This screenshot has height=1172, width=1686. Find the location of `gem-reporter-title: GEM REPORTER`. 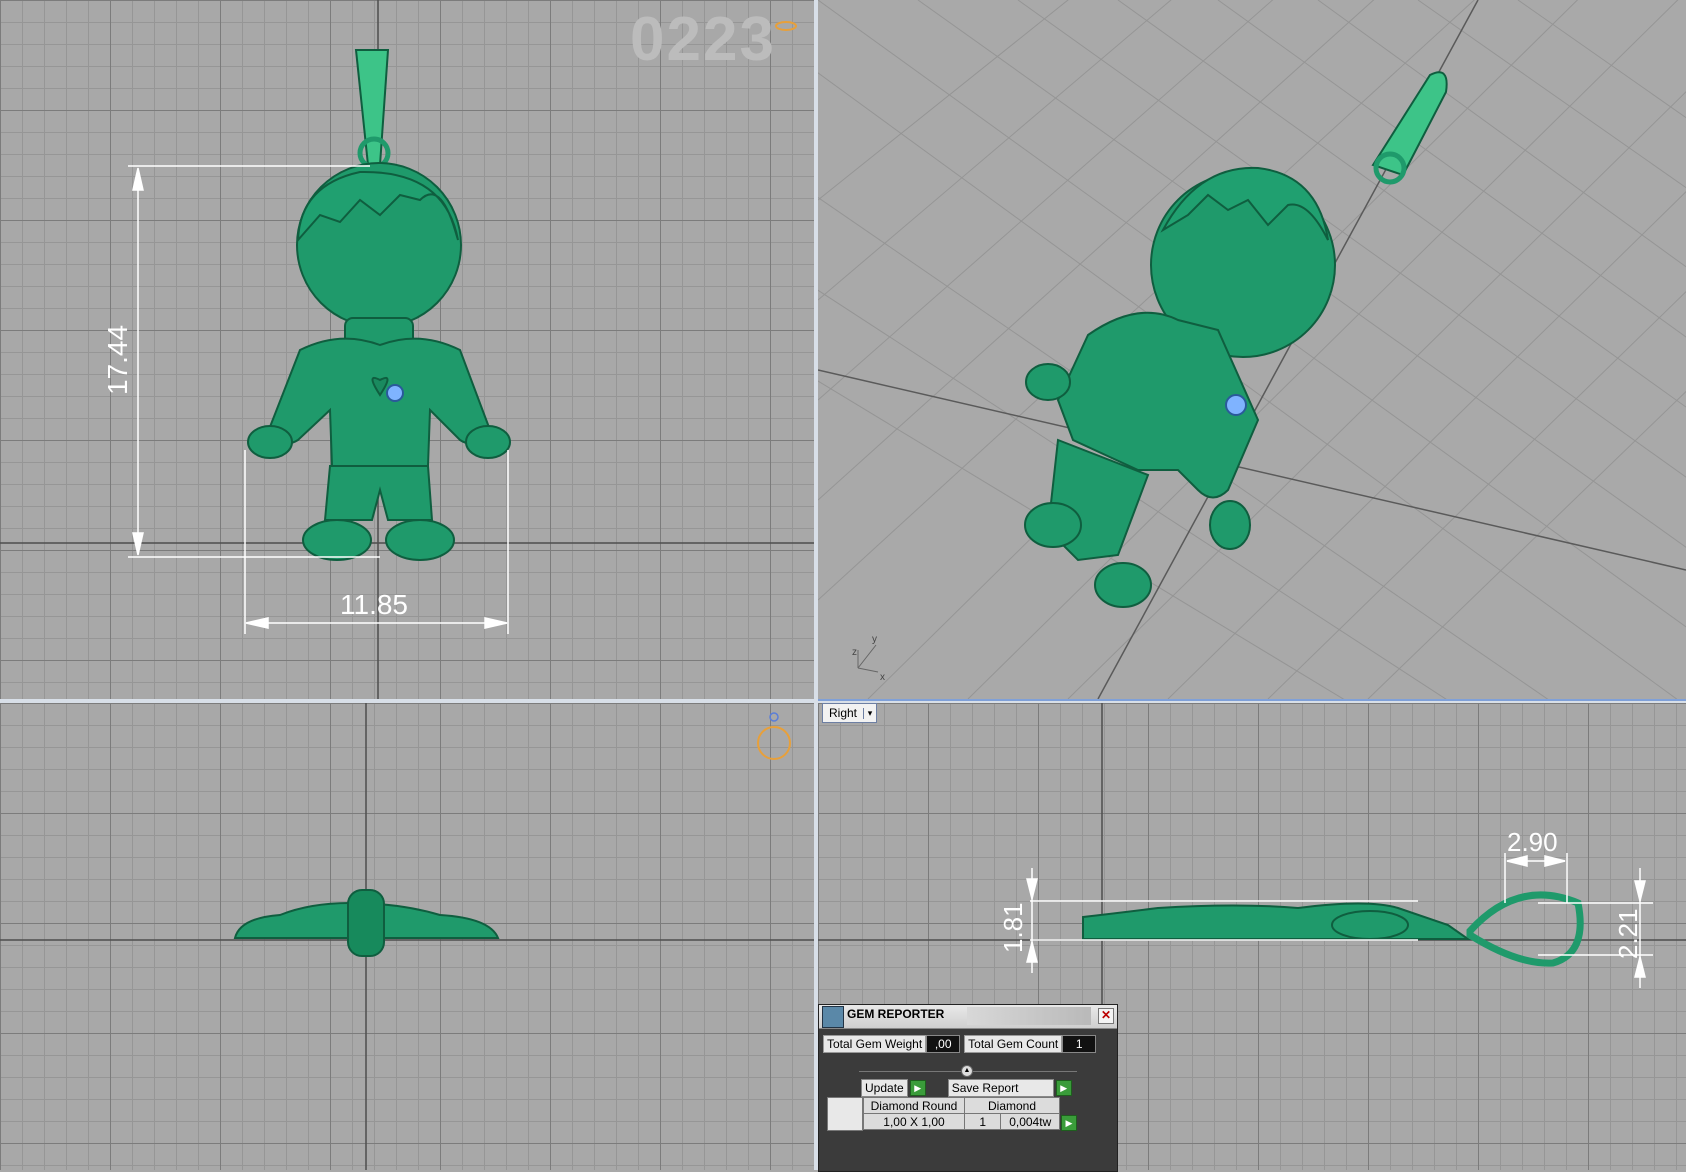

gem-reporter-title: GEM REPORTER is located at coordinates (896, 1014).